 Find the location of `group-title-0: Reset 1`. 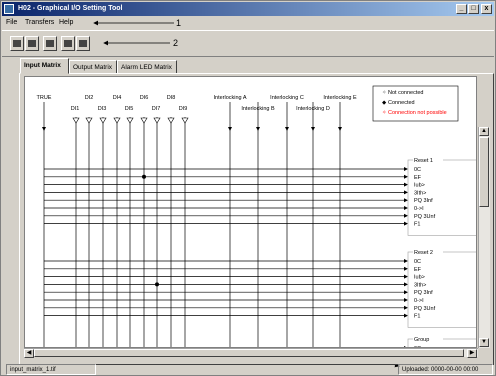

group-title-0: Reset 1 is located at coordinates (423, 161).